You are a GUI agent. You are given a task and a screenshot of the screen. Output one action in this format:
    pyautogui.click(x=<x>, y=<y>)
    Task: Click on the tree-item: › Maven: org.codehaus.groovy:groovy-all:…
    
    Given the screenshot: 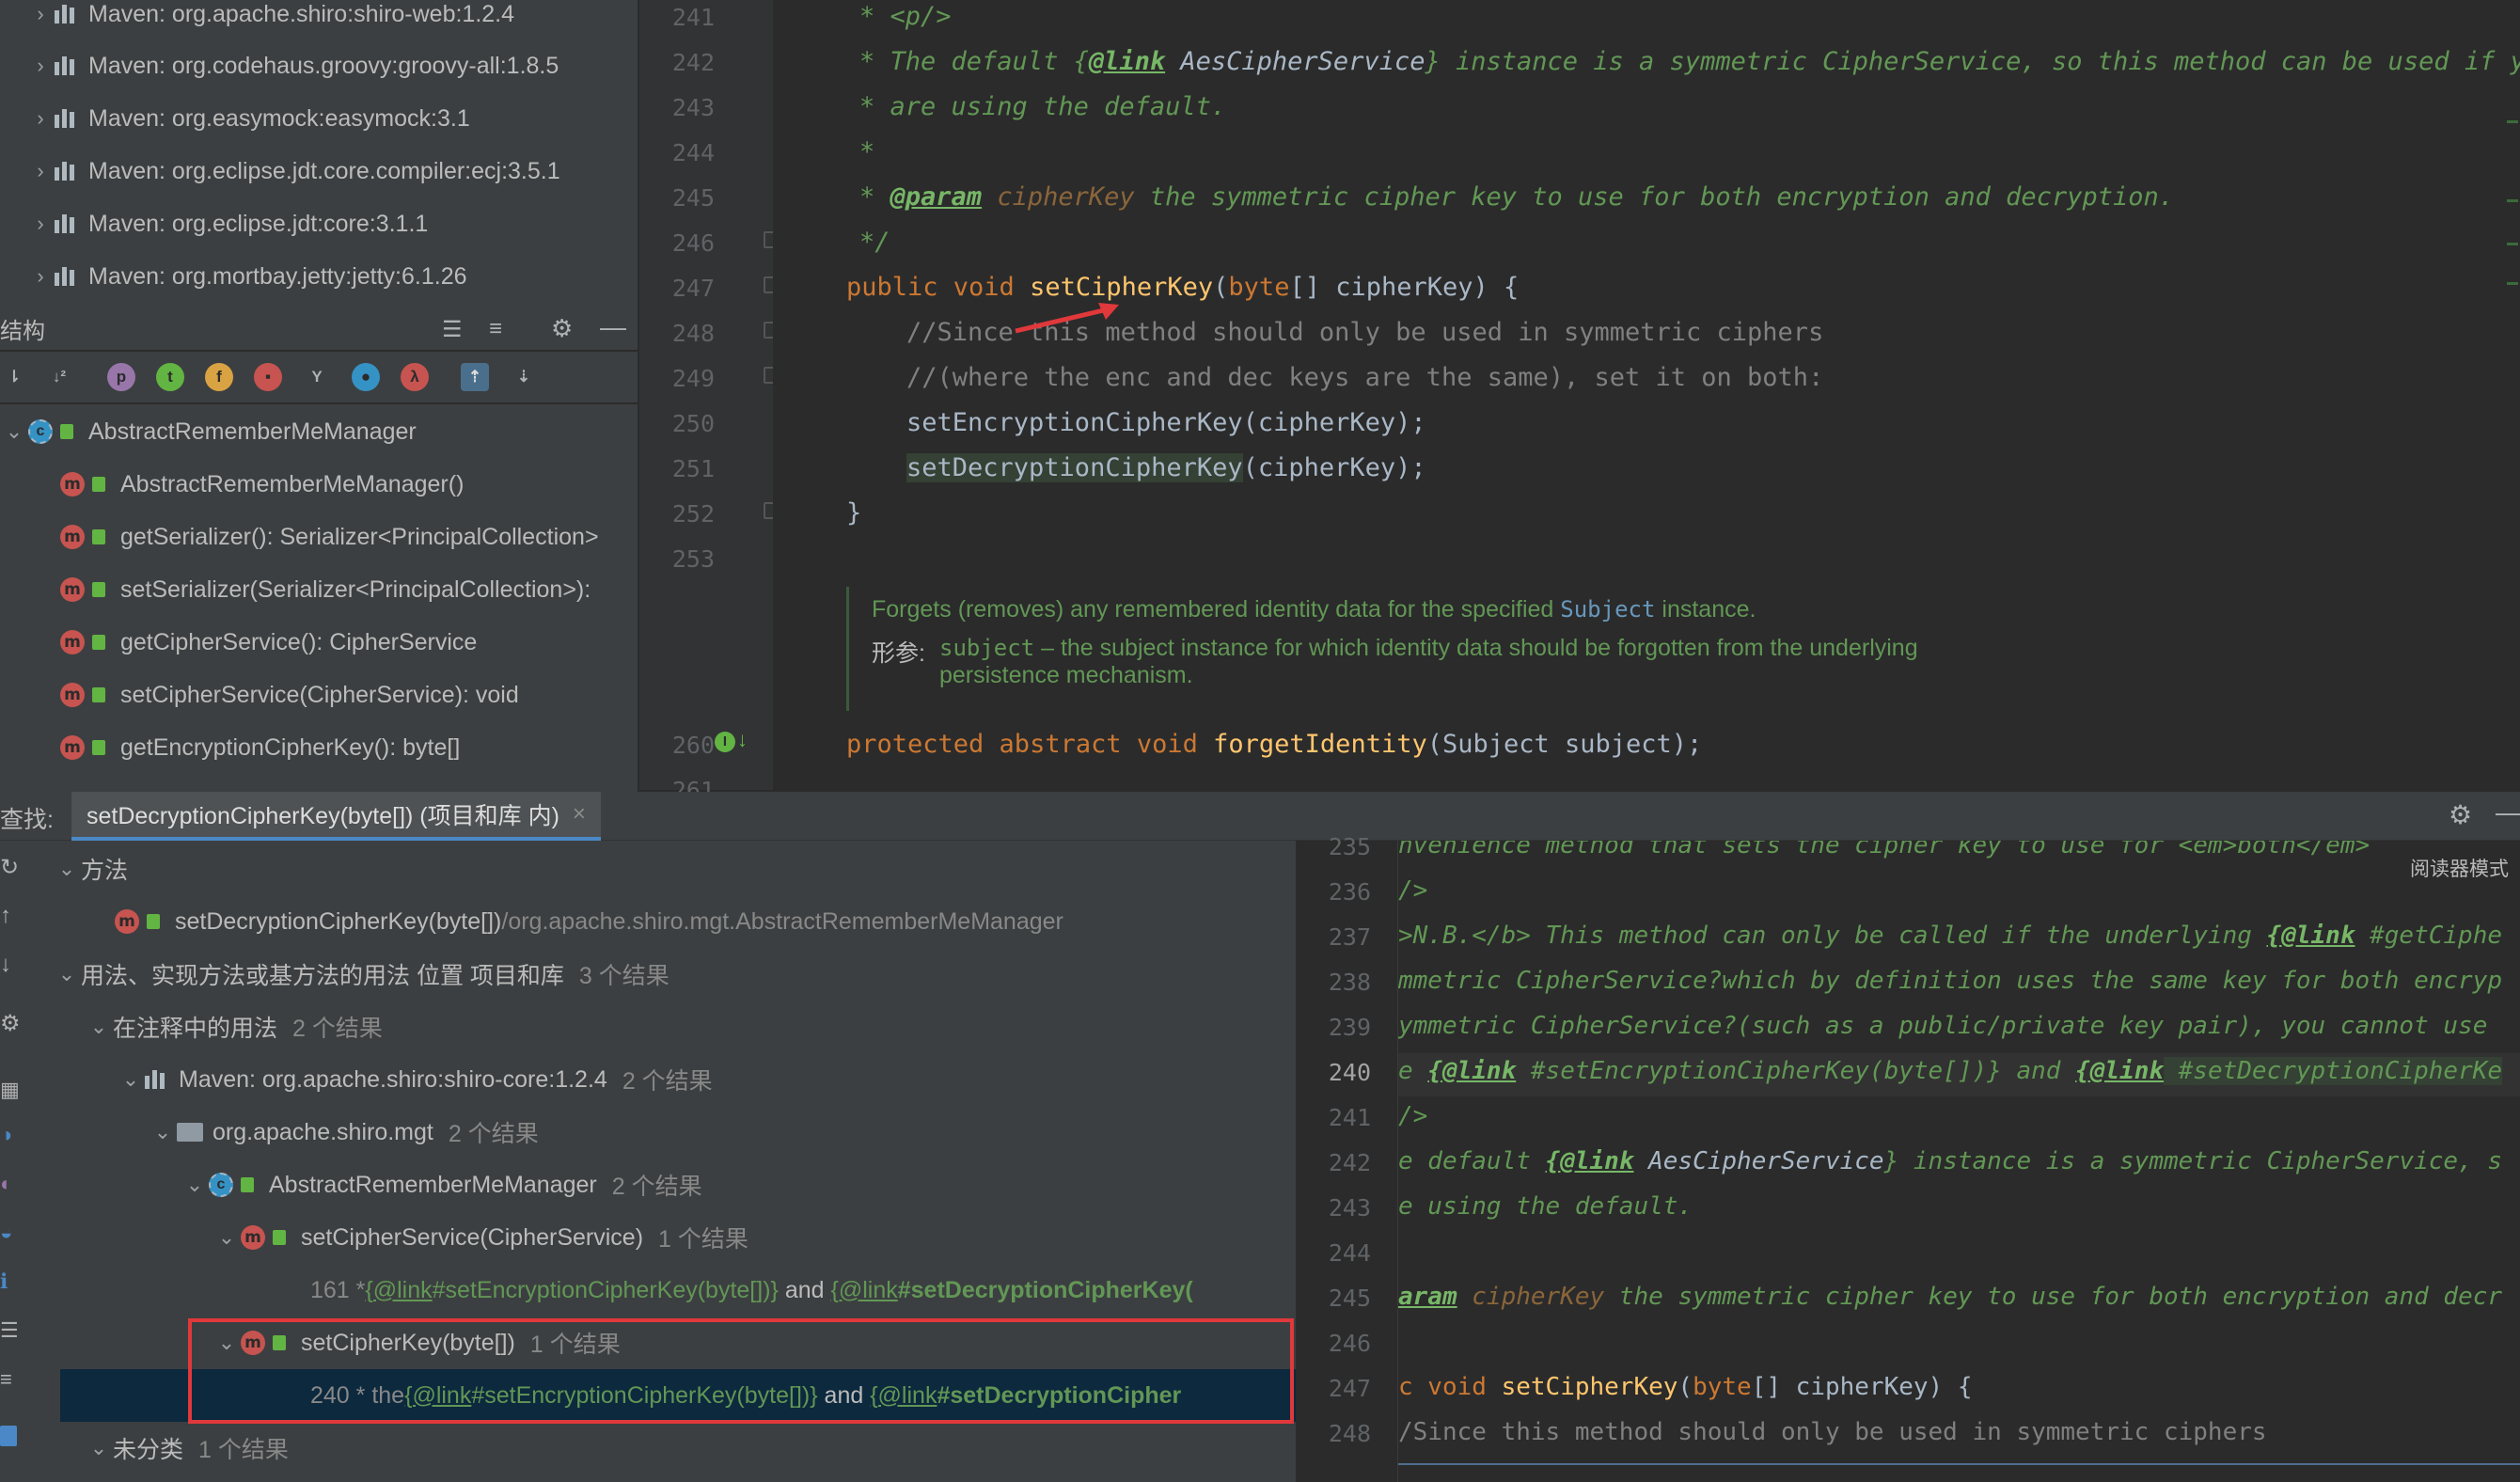 What is the action you would take?
    pyautogui.click(x=279, y=65)
    